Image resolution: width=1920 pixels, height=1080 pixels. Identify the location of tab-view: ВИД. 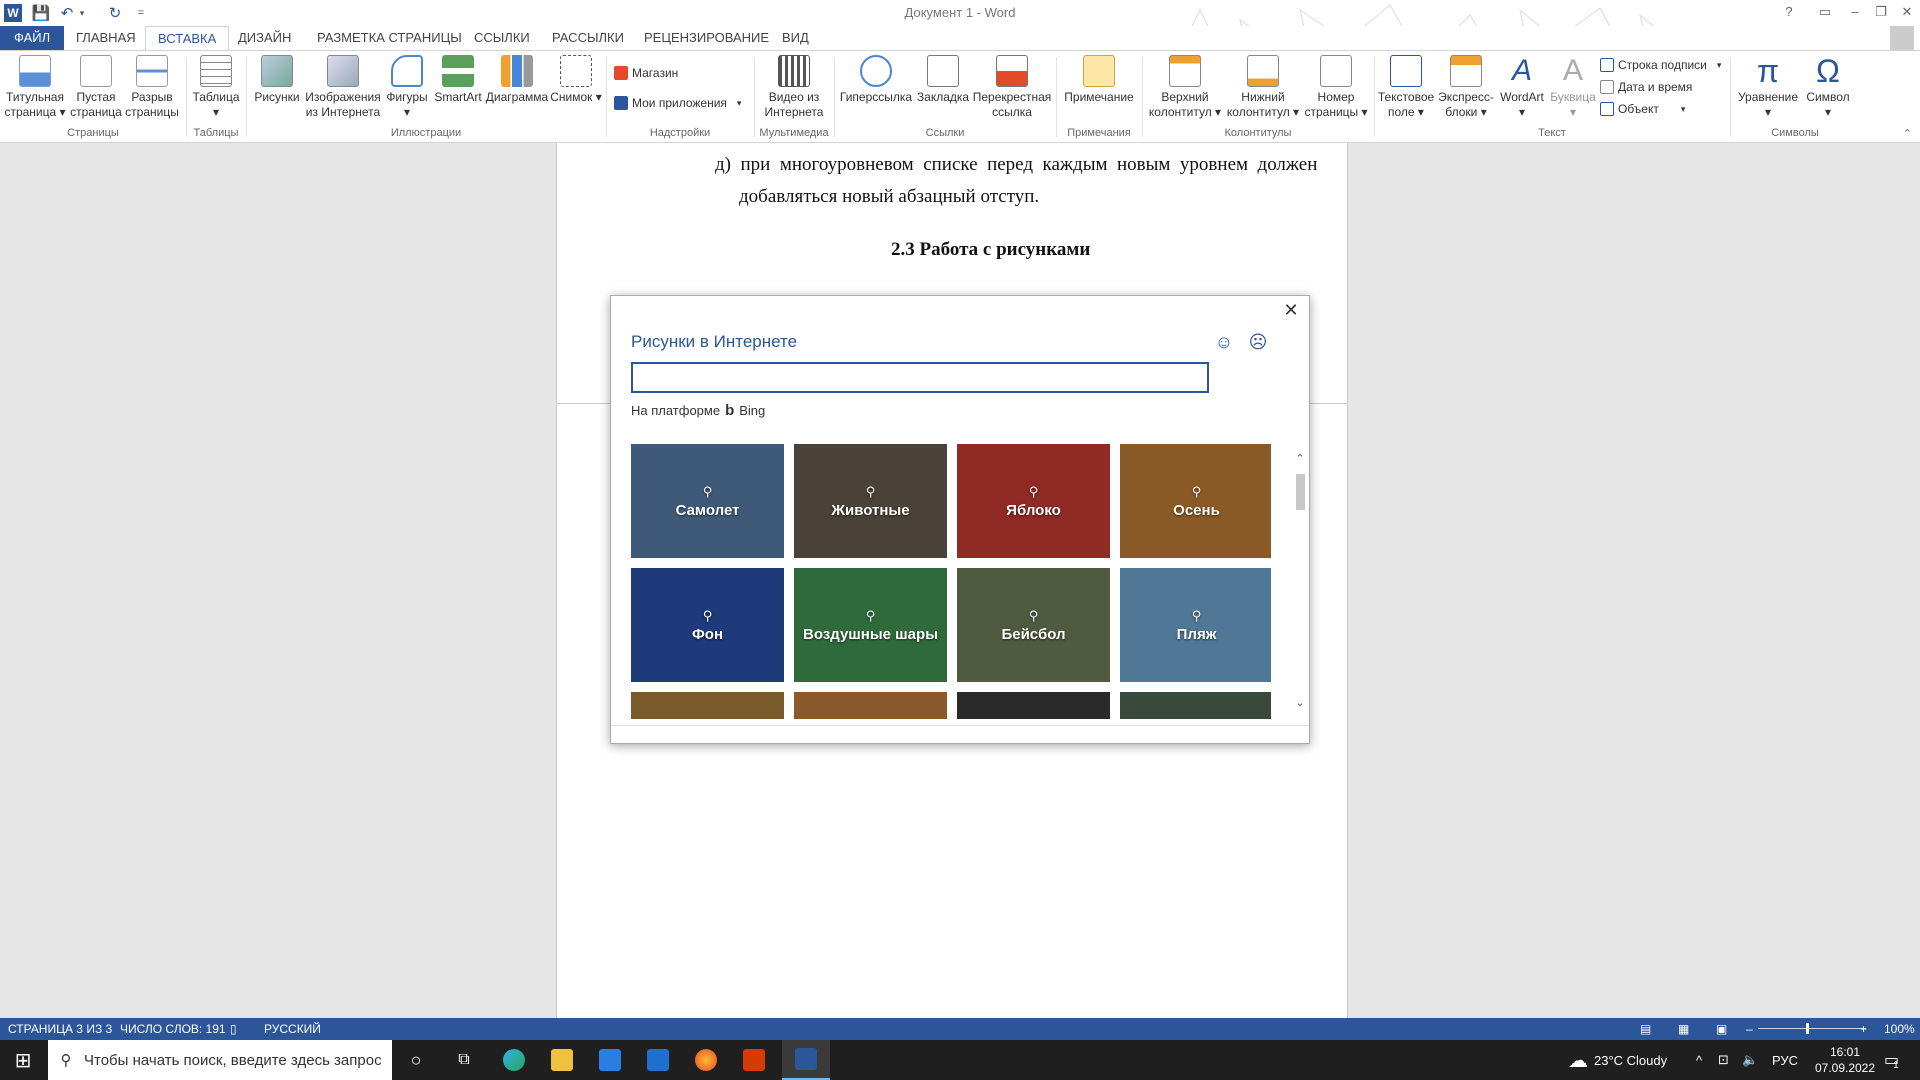
(795, 38).